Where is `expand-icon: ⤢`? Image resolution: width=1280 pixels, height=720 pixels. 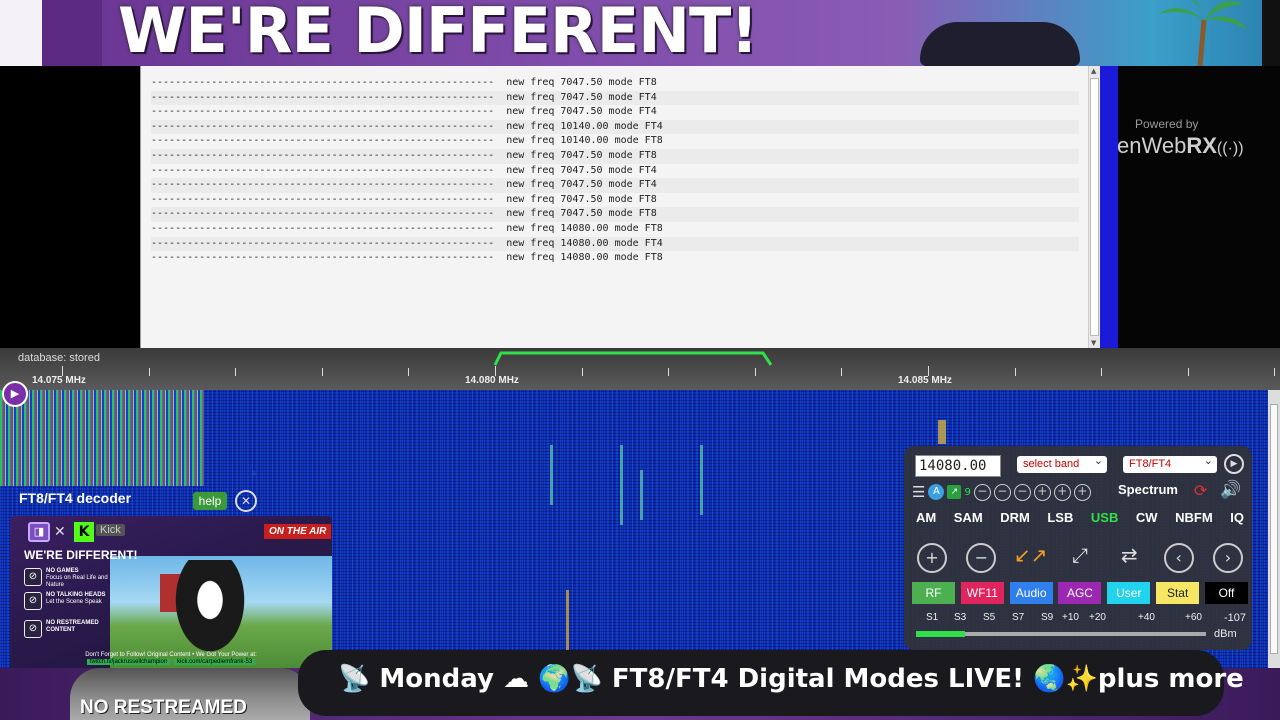
expand-icon: ⤢ is located at coordinates (1080, 555).